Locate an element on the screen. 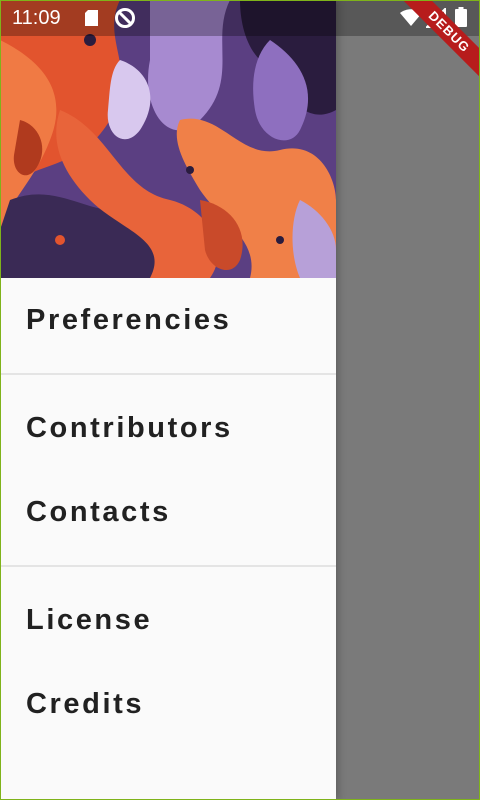 This screenshot has height=800, width=480. cell-signal-icon is located at coordinates (435, 19).